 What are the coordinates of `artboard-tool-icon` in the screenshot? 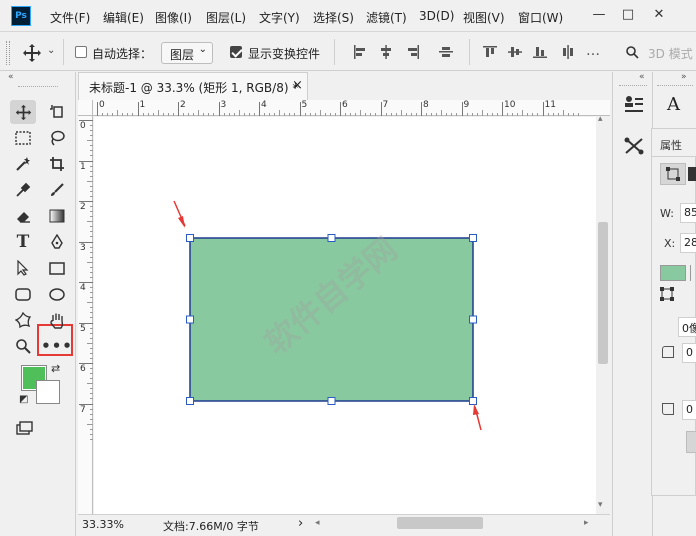 It's located at (57, 112).